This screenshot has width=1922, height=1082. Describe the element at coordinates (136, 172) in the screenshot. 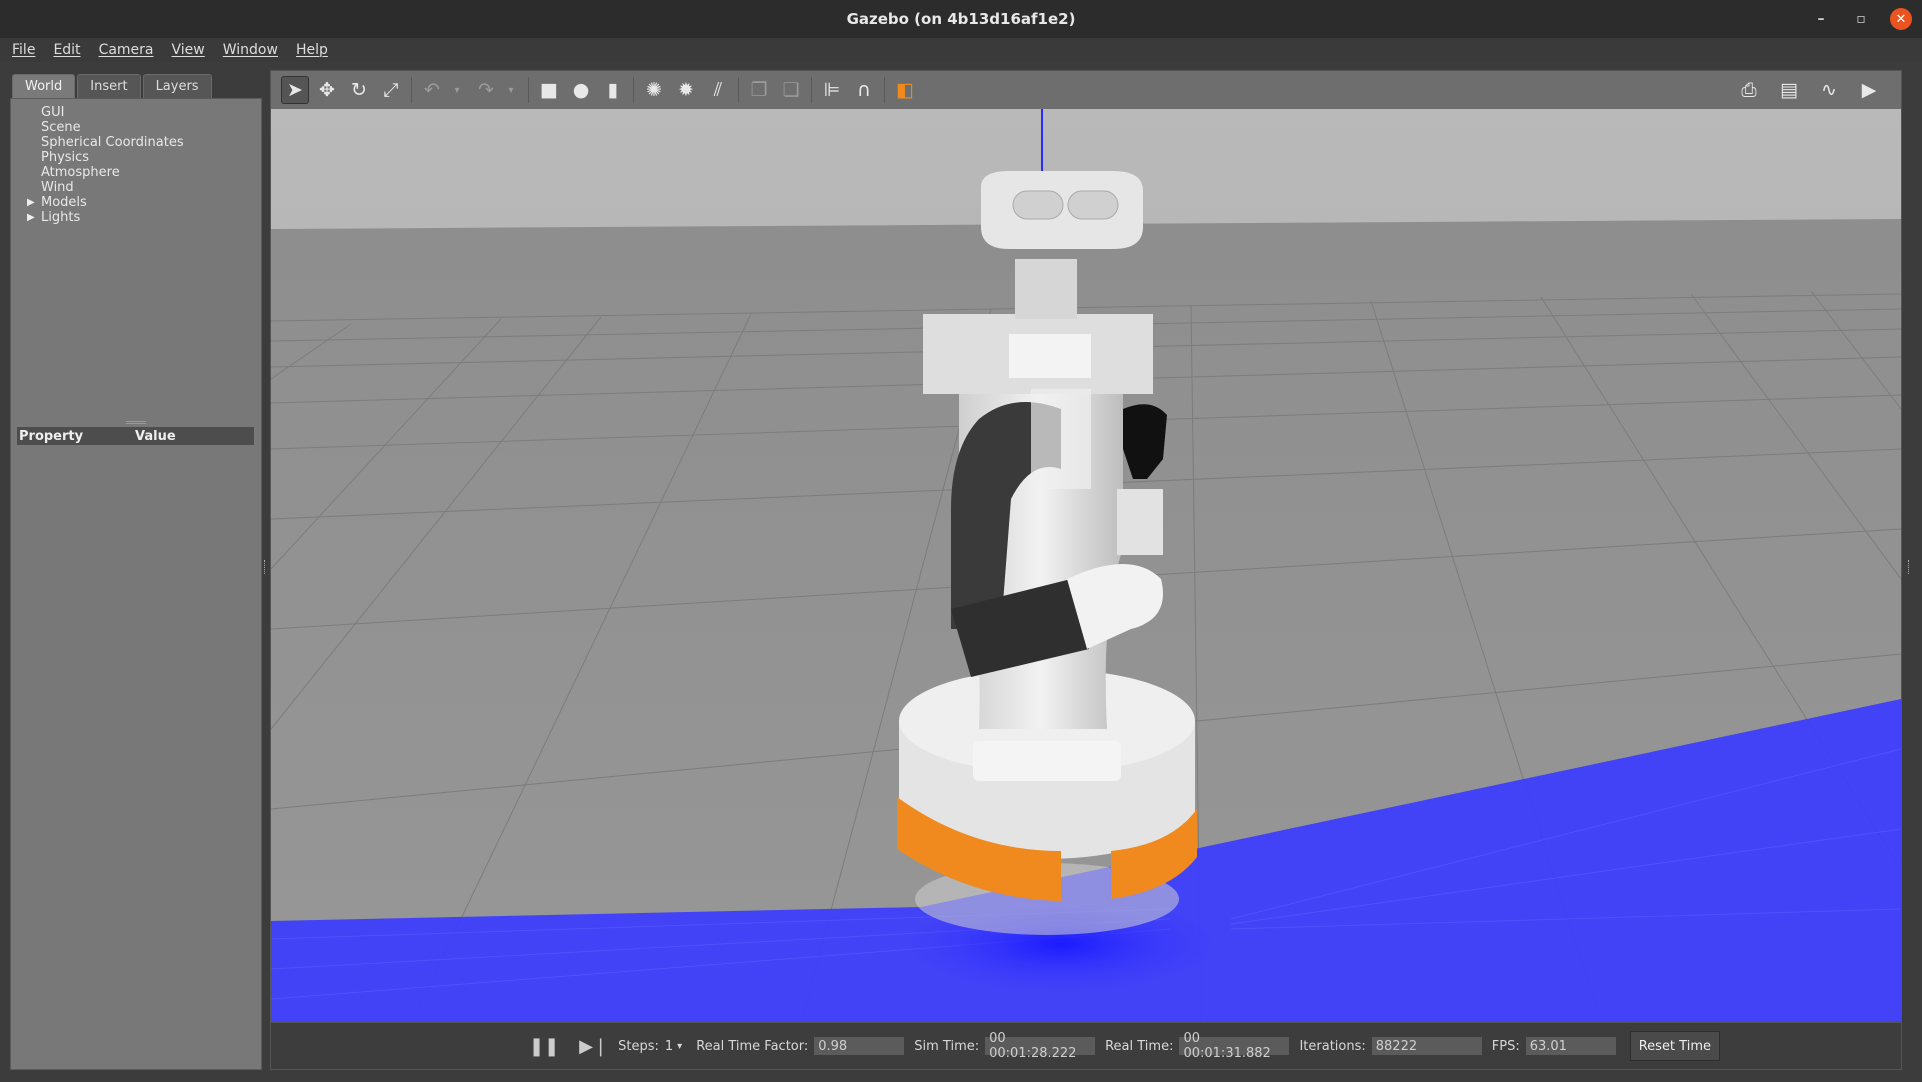

I see `tree-item-atmosphere: Atmosphere` at that location.